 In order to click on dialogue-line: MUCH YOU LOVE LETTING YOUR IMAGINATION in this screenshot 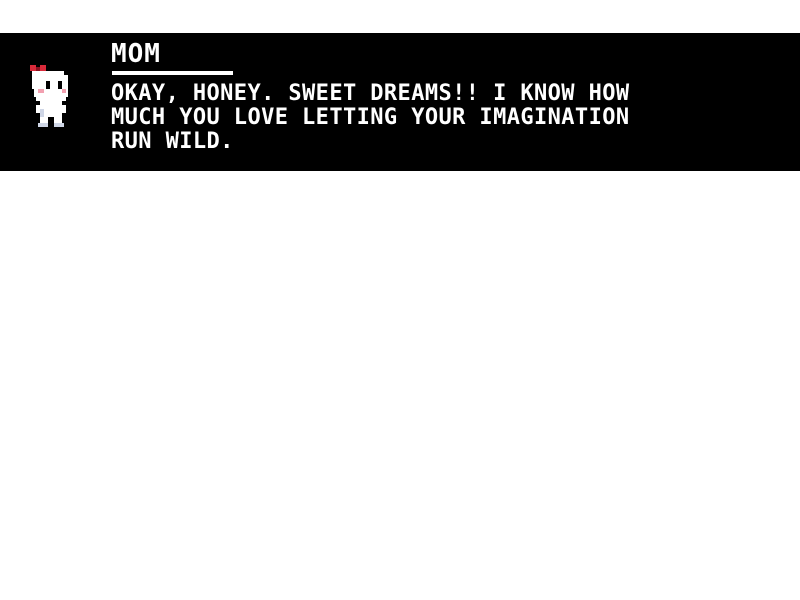, I will do `click(370, 117)`.